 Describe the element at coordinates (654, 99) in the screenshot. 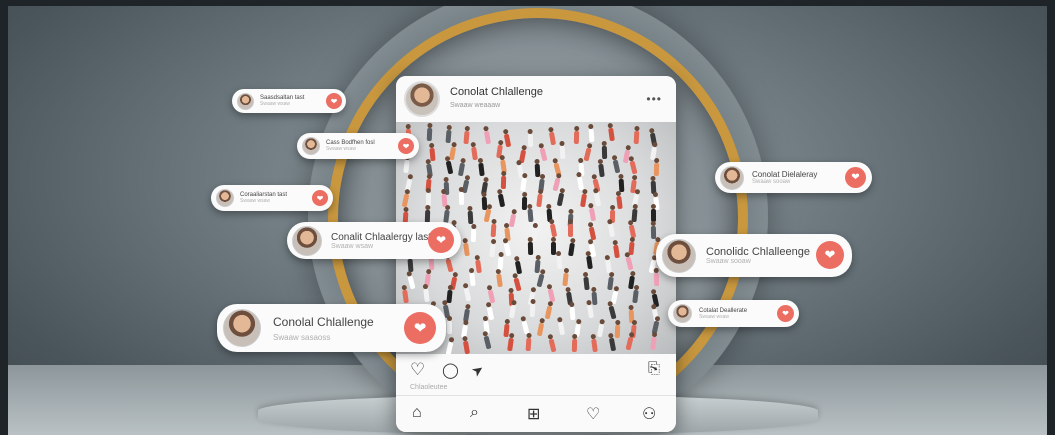

I see `more-options-icon: •••` at that location.